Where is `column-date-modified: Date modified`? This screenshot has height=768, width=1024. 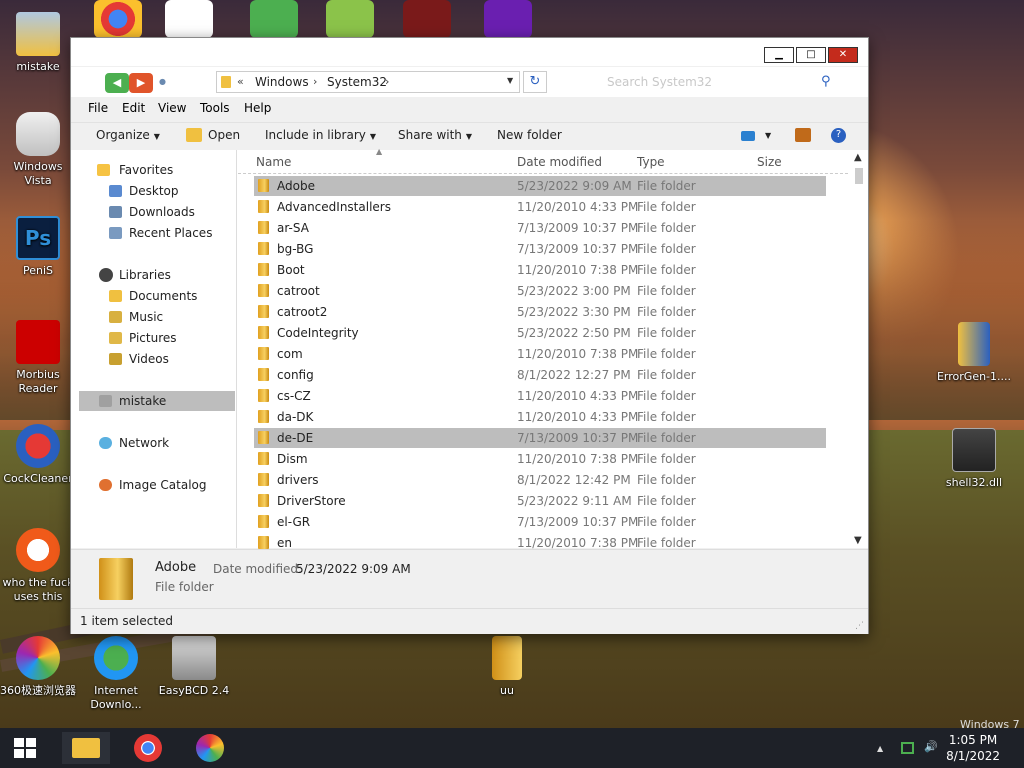 column-date-modified: Date modified is located at coordinates (559, 162).